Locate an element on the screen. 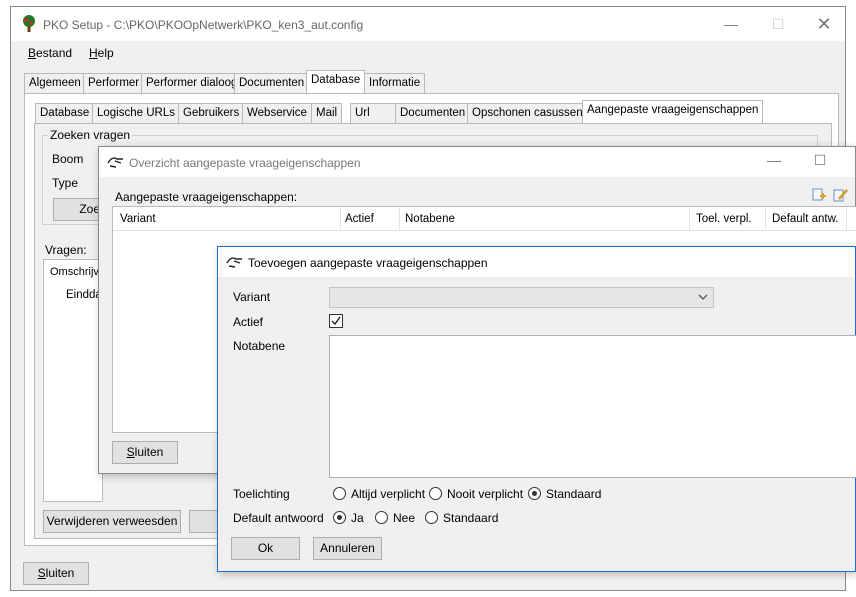  menu-bestand: Bestand is located at coordinates (50, 53).